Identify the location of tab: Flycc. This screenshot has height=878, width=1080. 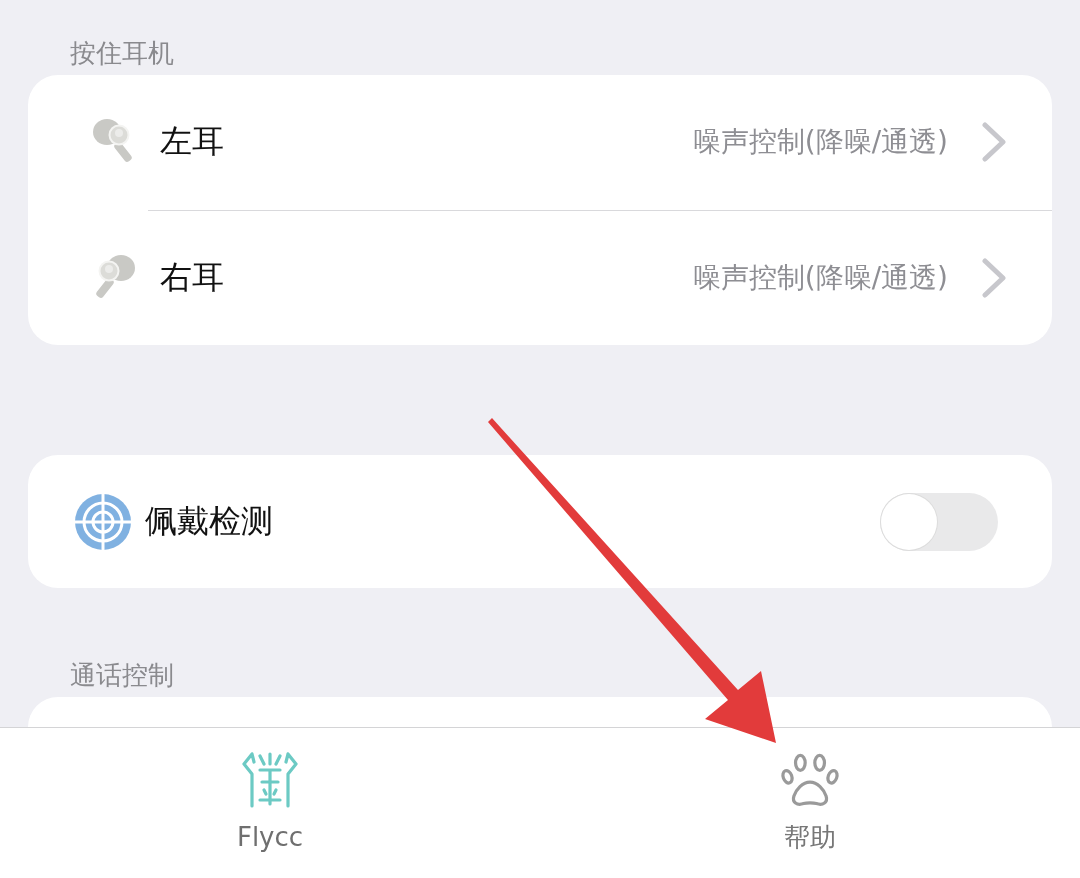
(270, 791).